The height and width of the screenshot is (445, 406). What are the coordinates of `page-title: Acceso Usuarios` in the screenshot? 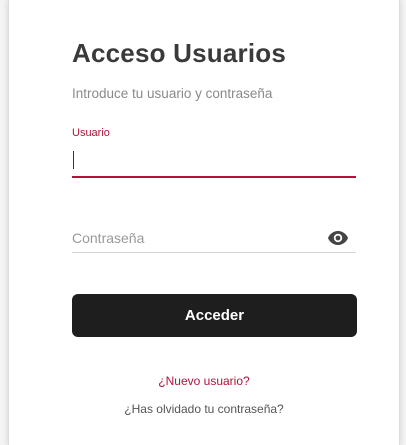 It's located at (179, 53).